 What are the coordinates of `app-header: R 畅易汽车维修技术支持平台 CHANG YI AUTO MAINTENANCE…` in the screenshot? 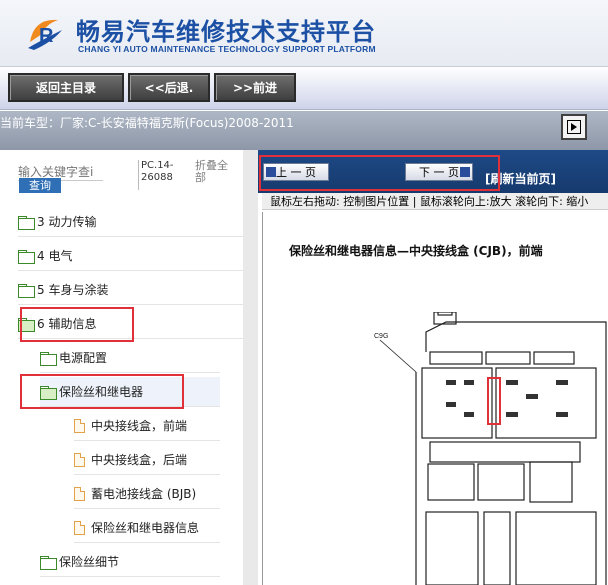 It's located at (304, 33).